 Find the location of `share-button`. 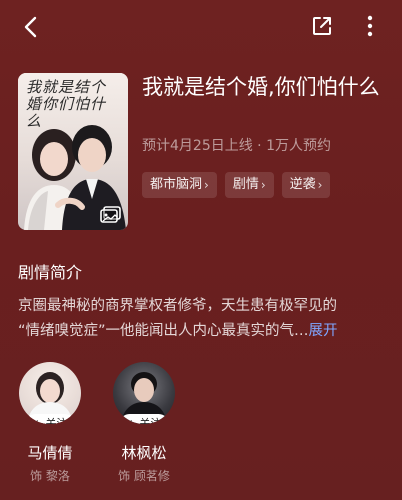

share-button is located at coordinates (322, 26).